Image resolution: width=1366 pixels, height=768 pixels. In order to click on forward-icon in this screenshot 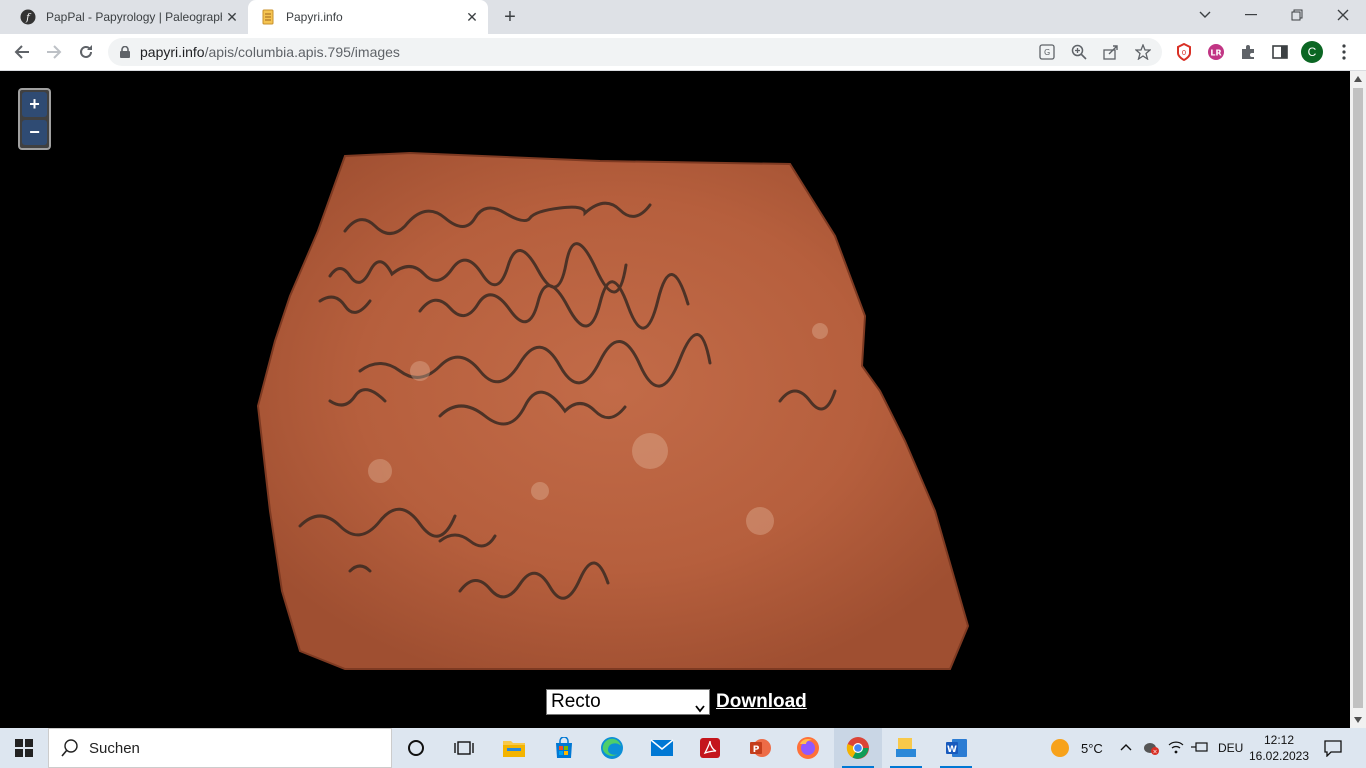, I will do `click(54, 52)`.